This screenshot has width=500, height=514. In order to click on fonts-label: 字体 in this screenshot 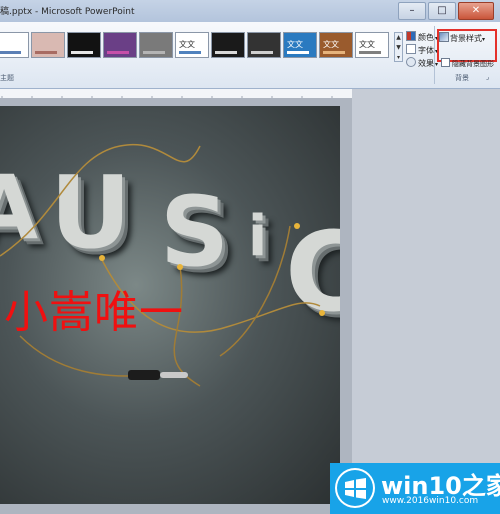, I will do `click(426, 50)`.